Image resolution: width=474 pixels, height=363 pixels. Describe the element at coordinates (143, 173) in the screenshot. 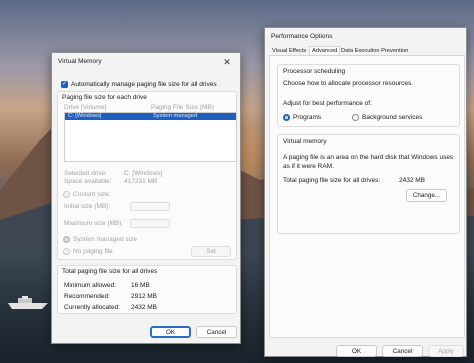

I see `selected-drive-value: C: [Windows]` at that location.